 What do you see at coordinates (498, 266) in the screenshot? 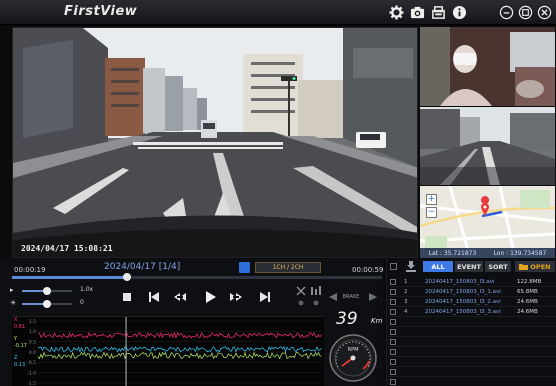
I see `tab-sort: SORT` at bounding box center [498, 266].